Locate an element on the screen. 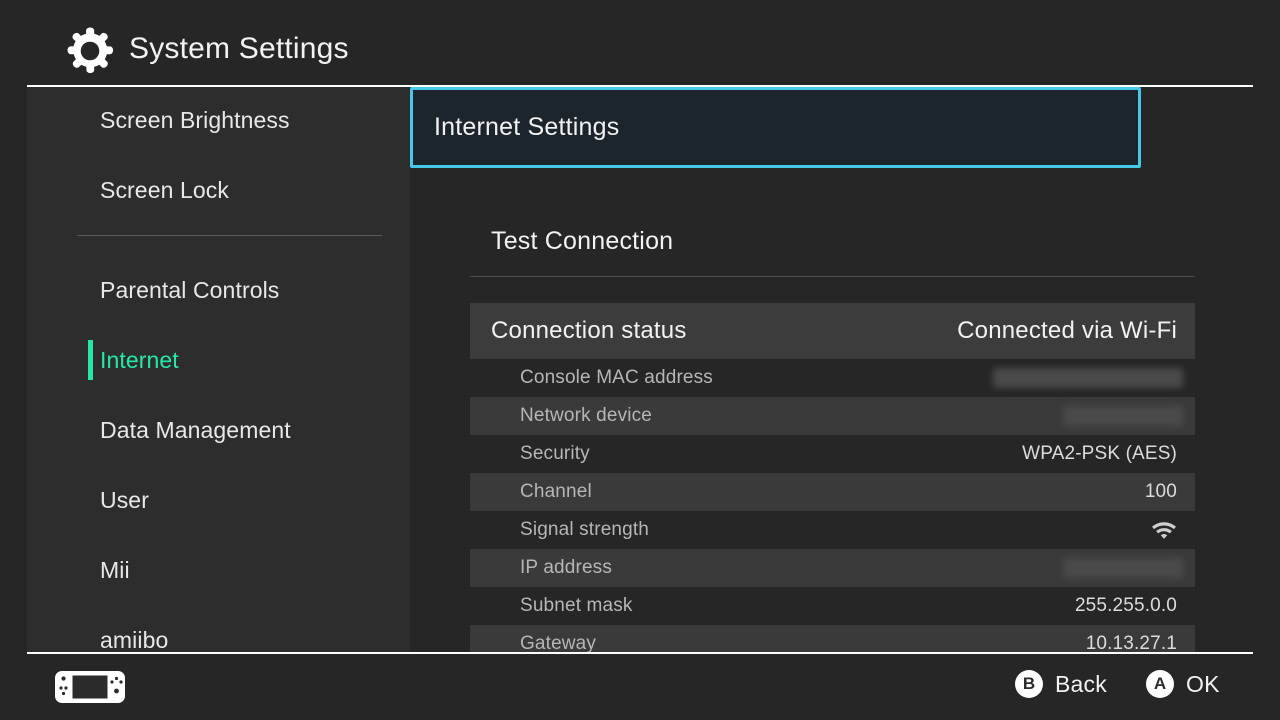 The image size is (1280, 720). detail-key: IP address is located at coordinates (566, 567).